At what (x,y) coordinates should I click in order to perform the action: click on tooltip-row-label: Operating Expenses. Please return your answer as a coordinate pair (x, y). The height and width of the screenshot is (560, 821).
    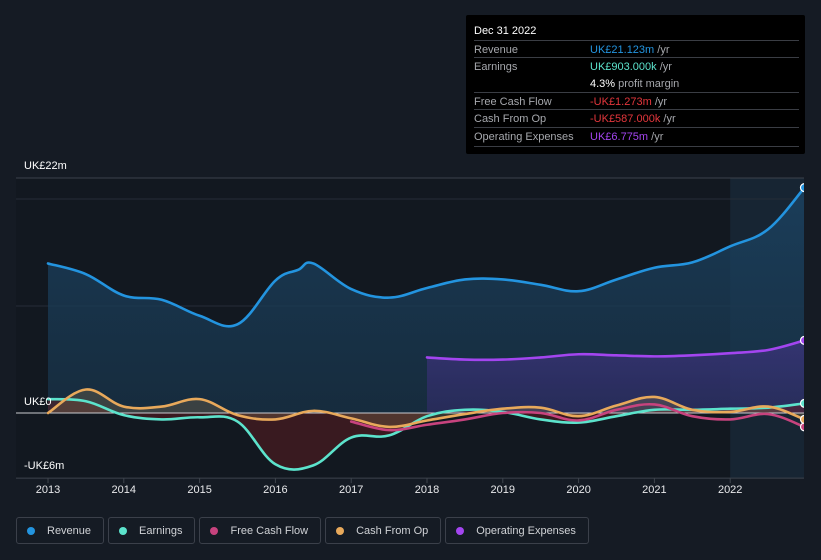
    Looking at the image, I should click on (524, 136).